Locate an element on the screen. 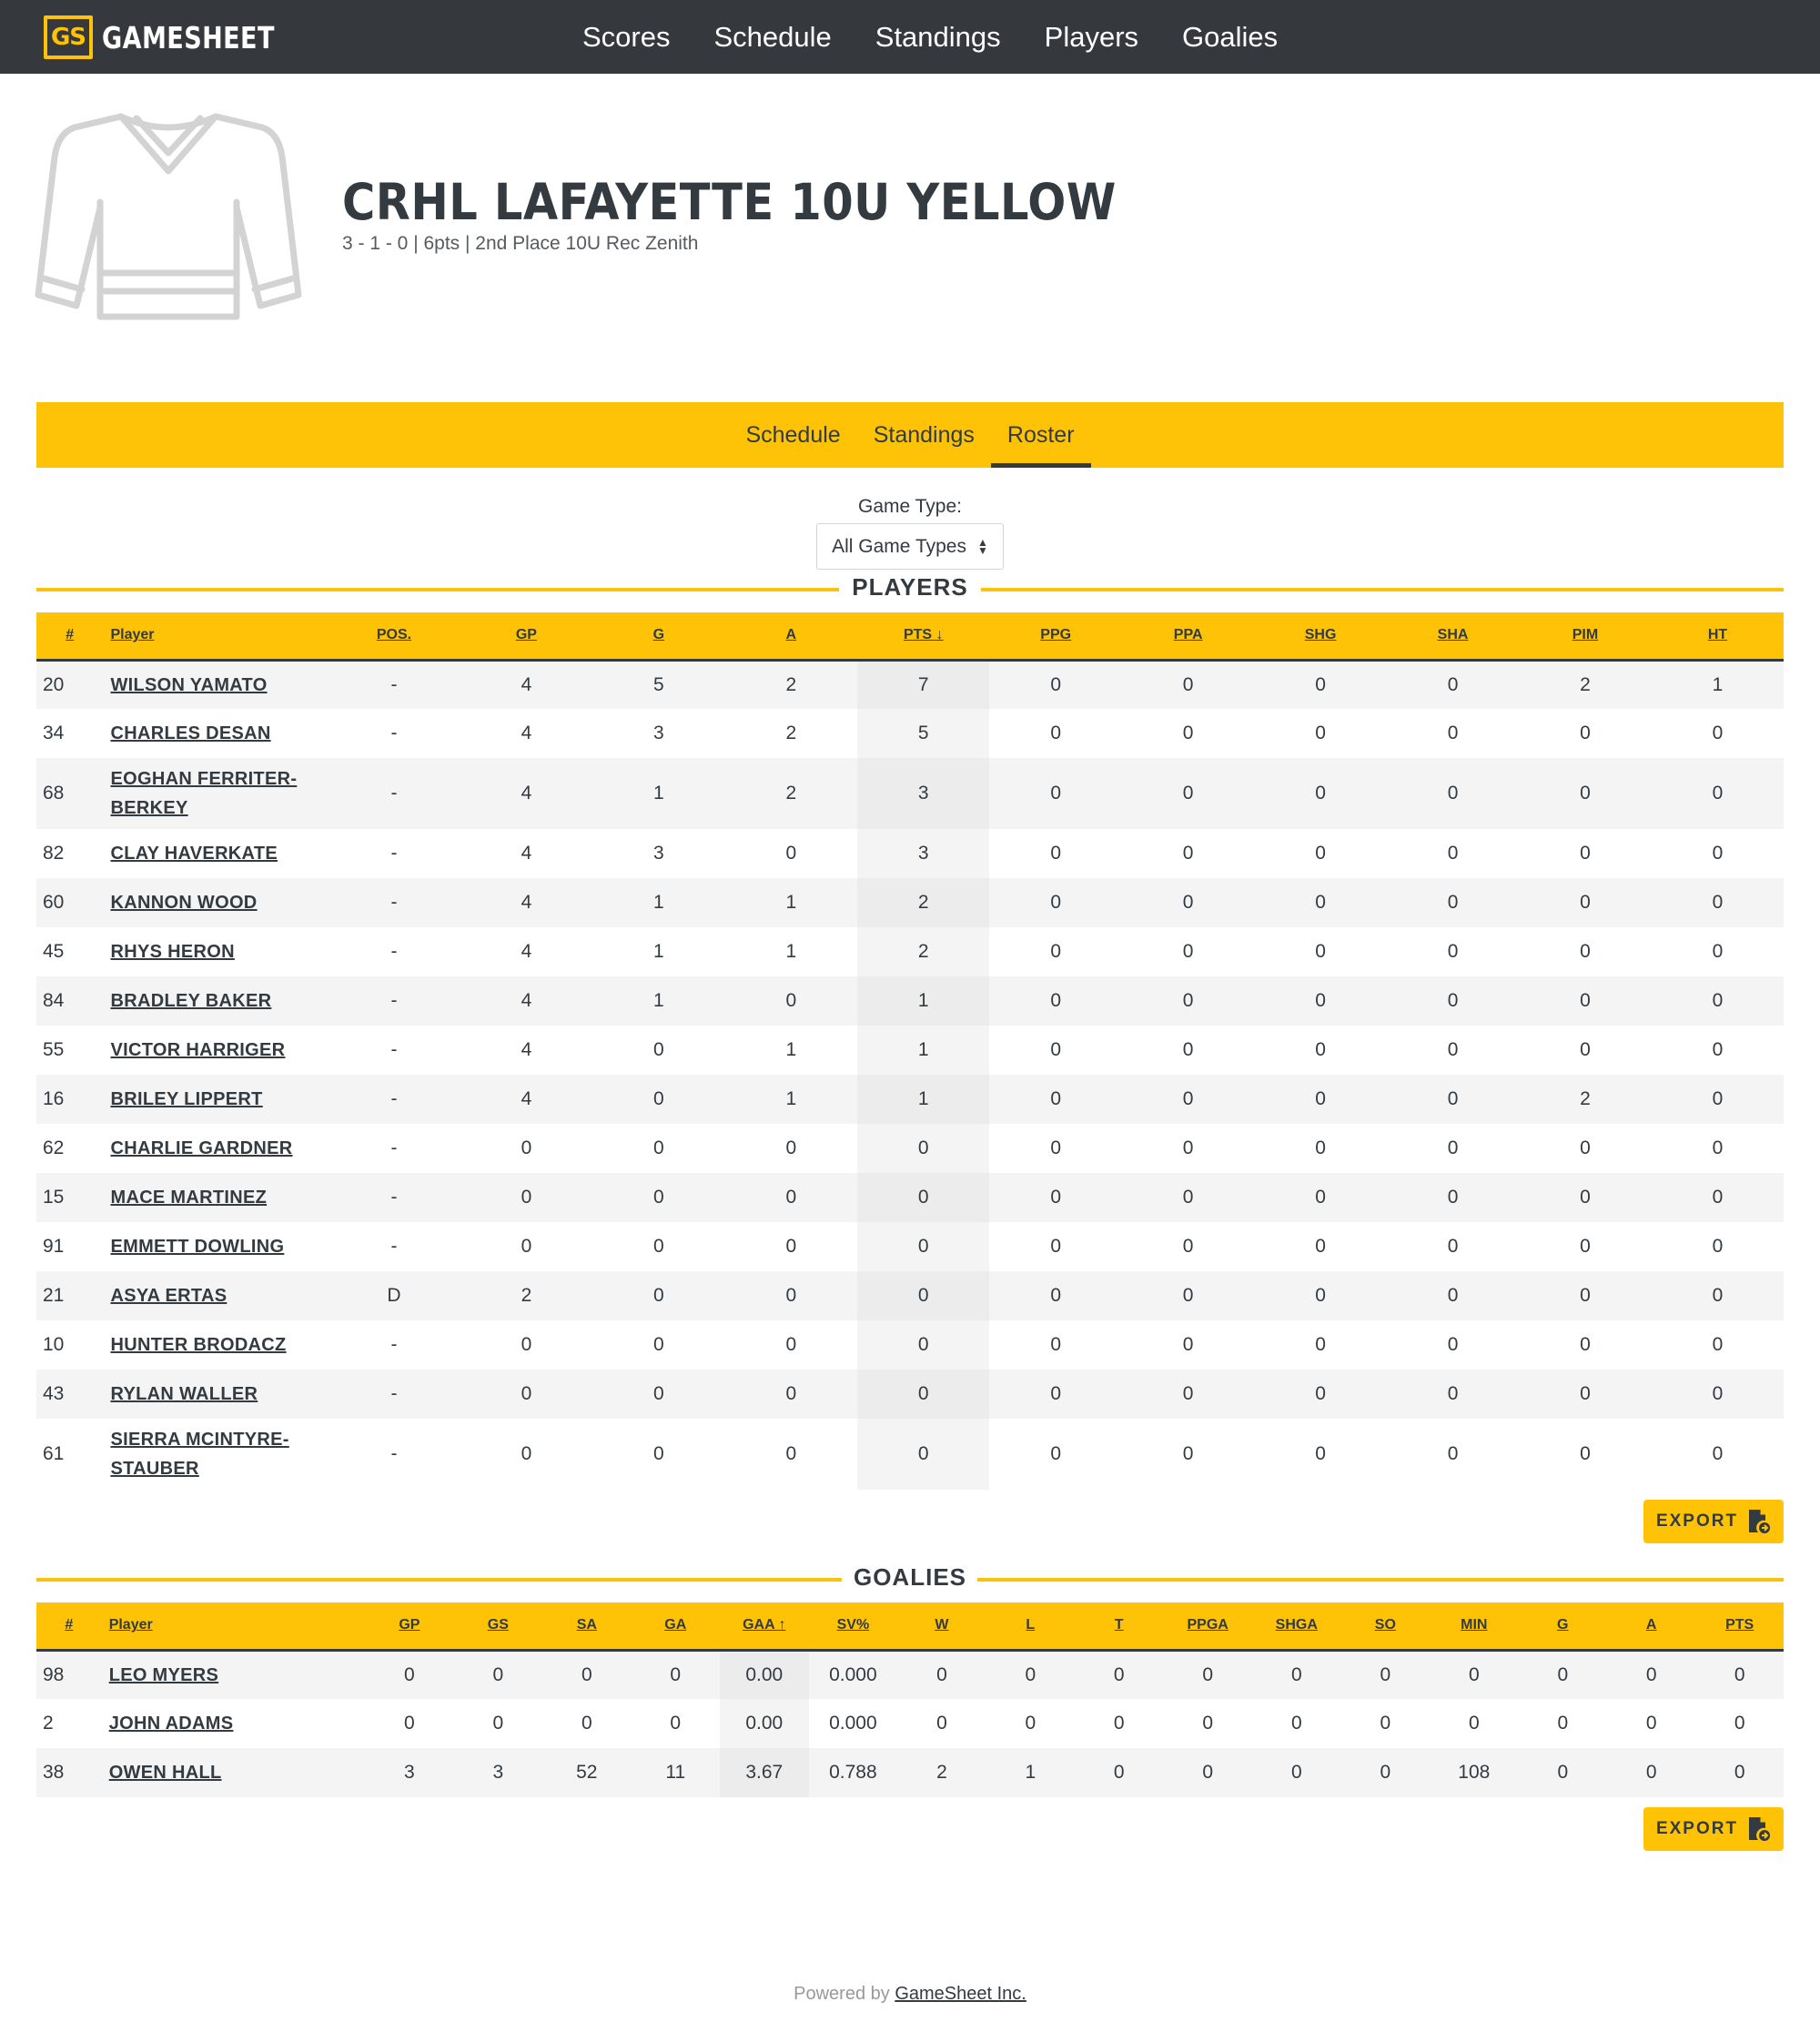 The image size is (1820, 2022). col-header-ppga: PPGA is located at coordinates (1208, 1626).